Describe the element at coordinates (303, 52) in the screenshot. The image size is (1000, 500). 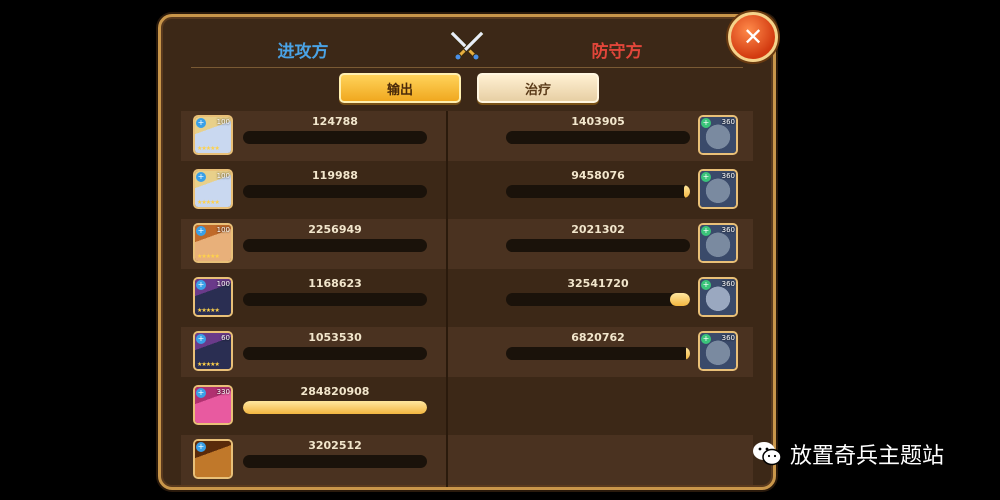
I see `attacker-title: 进攻方` at that location.